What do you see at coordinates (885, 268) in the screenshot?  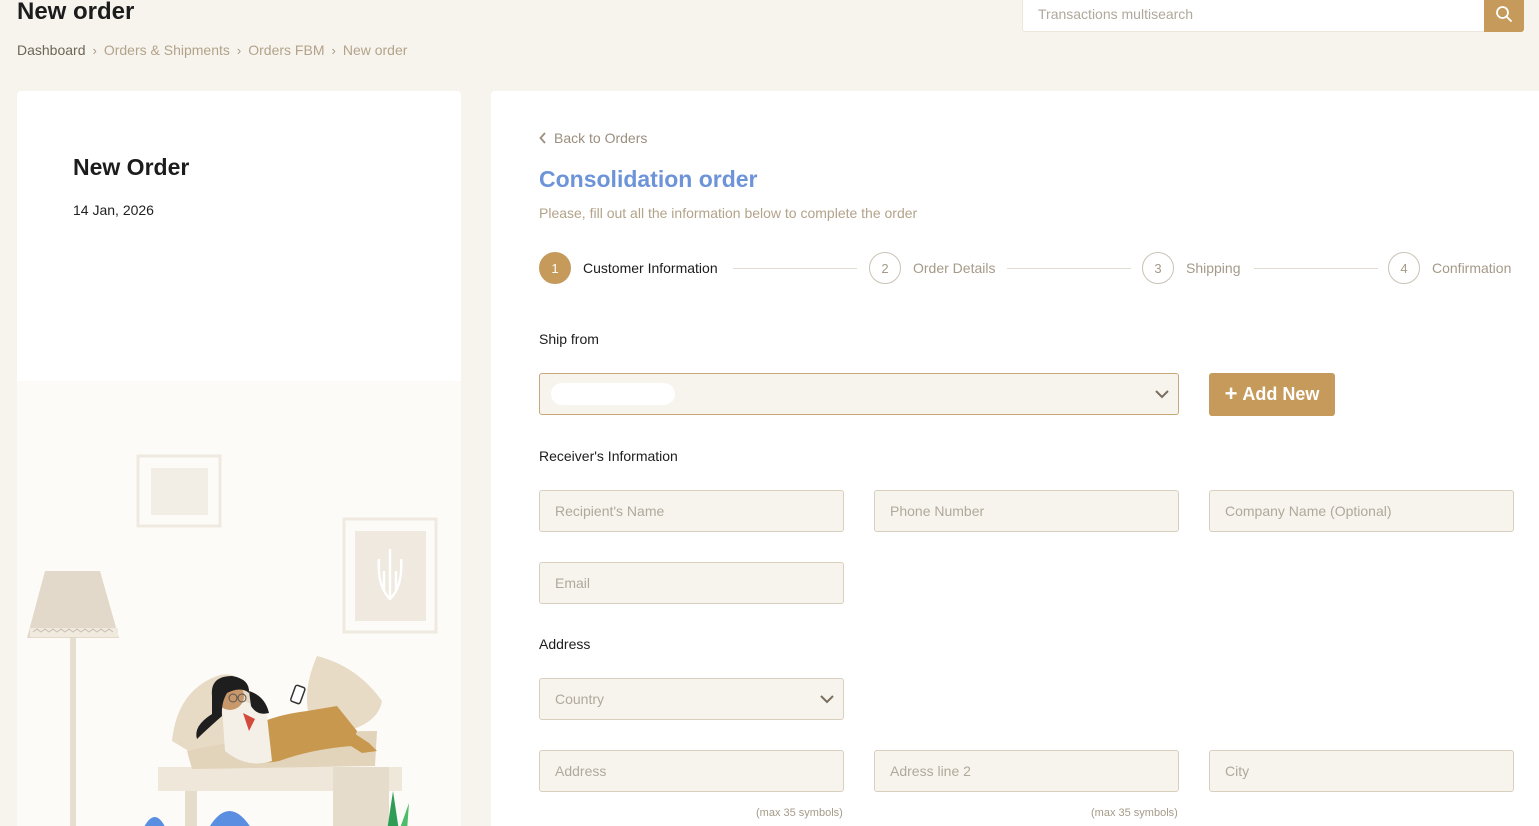 I see `step-2-circle: 2` at bounding box center [885, 268].